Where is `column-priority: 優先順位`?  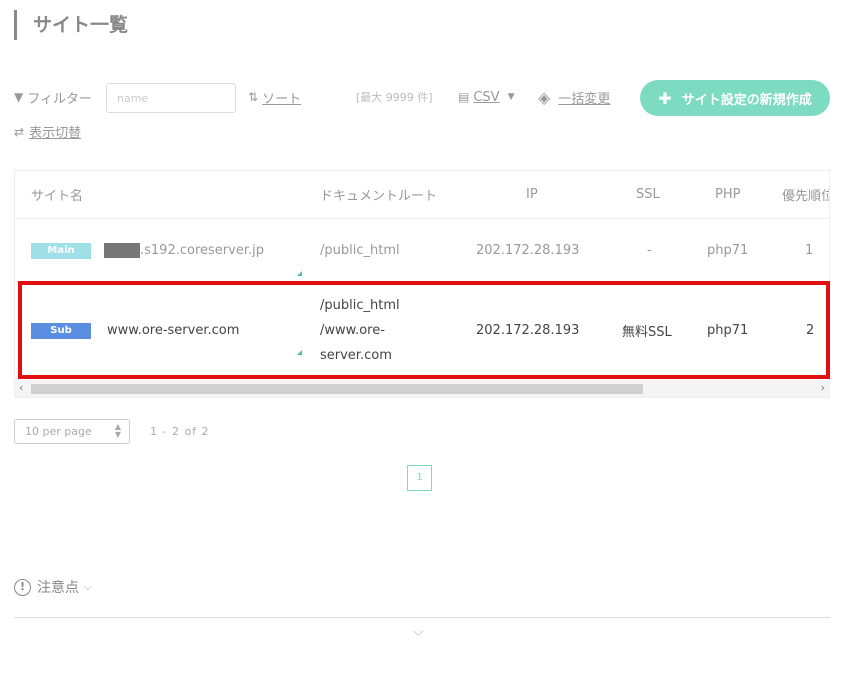 column-priority: 優先順位 is located at coordinates (805, 194).